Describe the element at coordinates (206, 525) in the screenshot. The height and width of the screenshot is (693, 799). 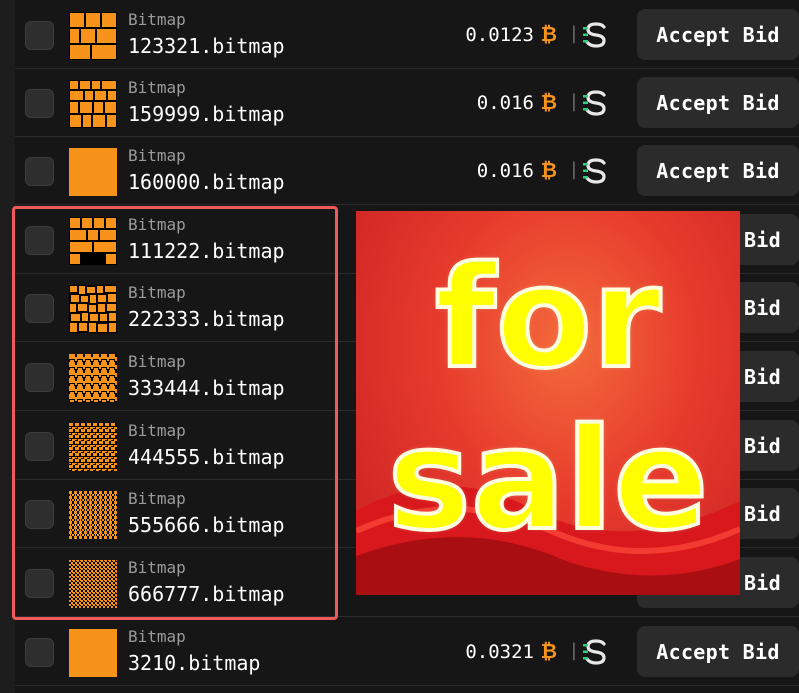
I see `item-name: 555666.bitmap` at that location.